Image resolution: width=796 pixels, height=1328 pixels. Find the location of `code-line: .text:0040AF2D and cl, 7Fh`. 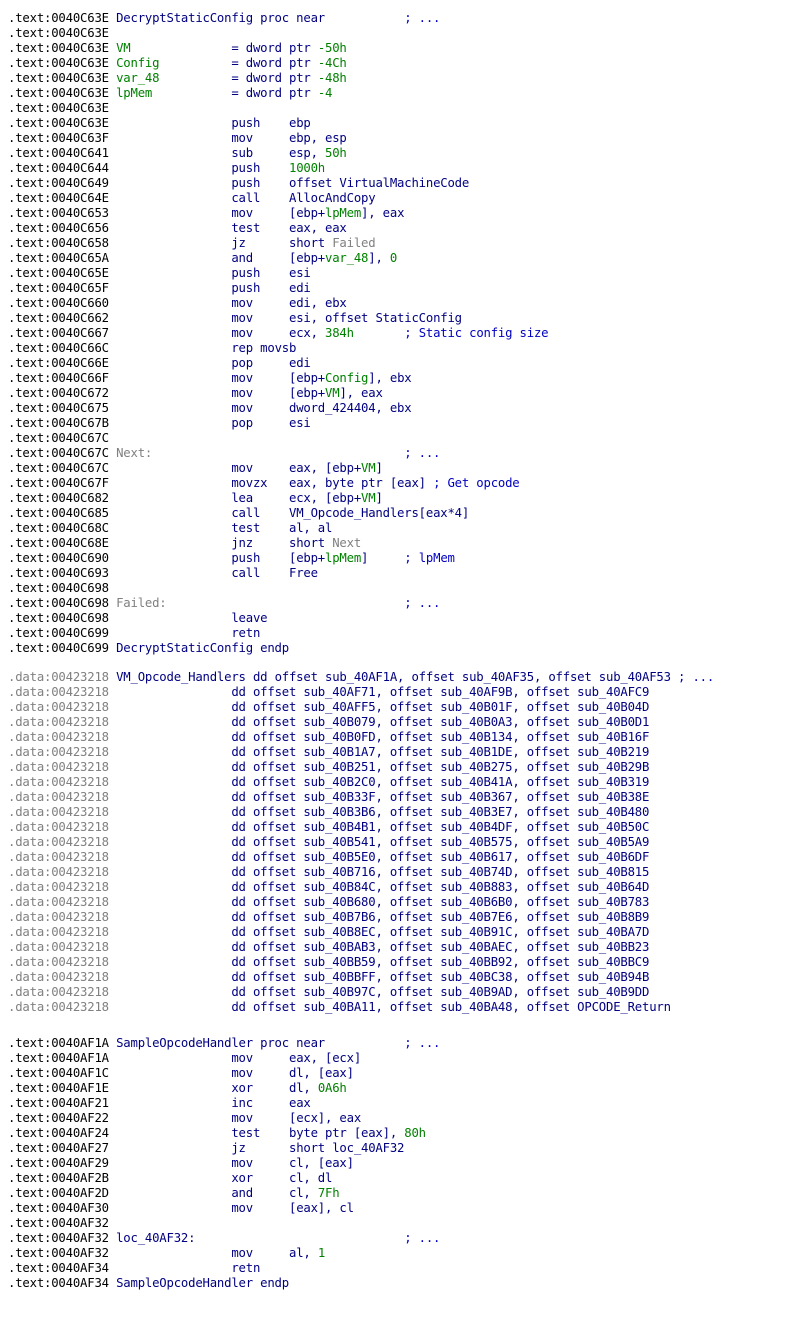

code-line: .text:0040AF2D and cl, 7Fh is located at coordinates (361, 1193).